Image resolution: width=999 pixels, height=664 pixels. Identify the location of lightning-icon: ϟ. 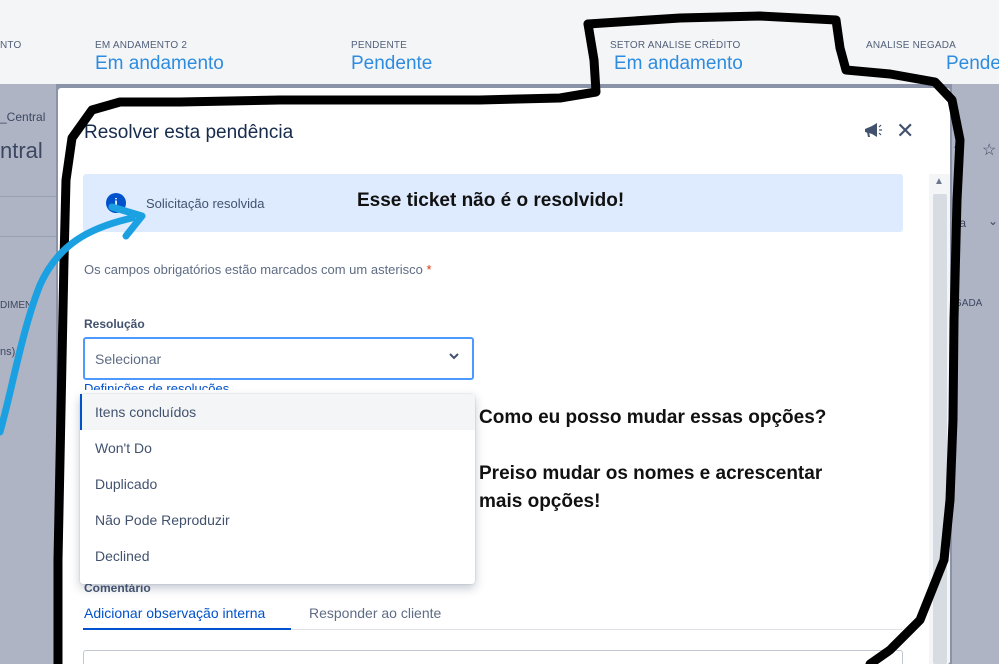
(958, 148).